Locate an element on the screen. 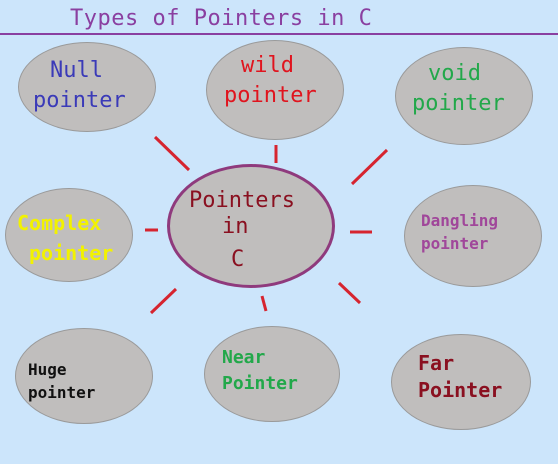 The height and width of the screenshot is (464, 558). node-void-pointer-line1: void is located at coordinates (454, 73).